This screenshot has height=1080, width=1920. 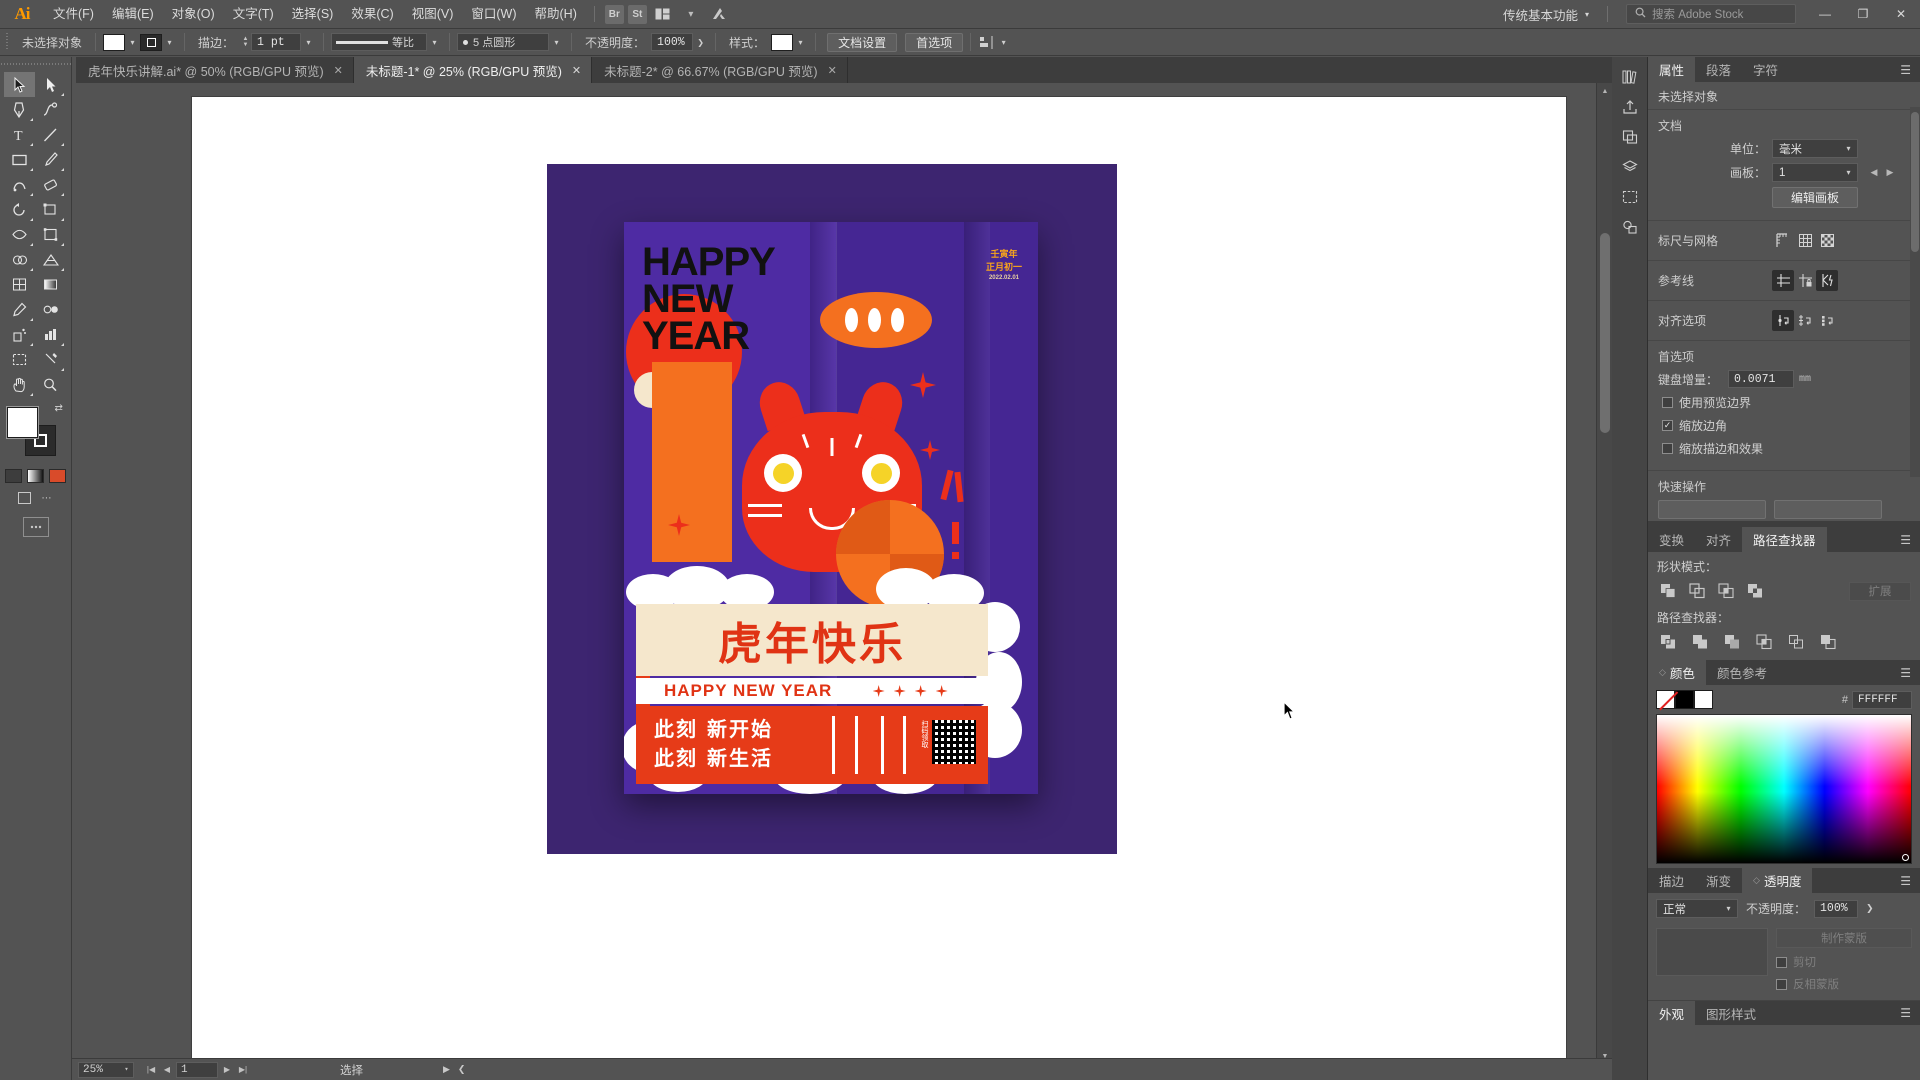 I want to click on width-tool, so click(x=19, y=234).